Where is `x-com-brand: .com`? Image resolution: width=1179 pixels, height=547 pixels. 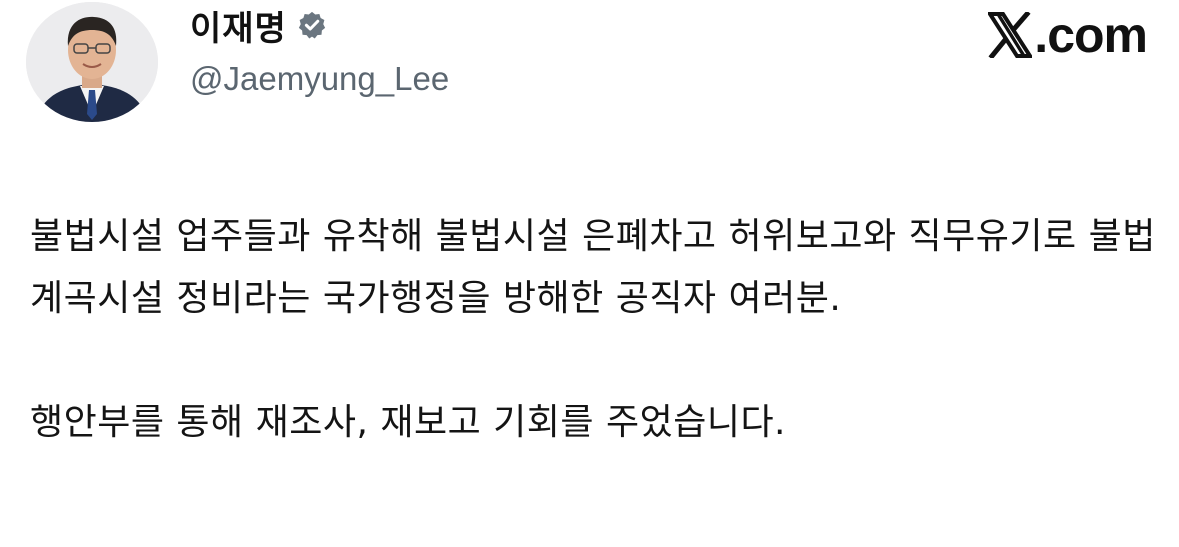 x-com-brand: .com is located at coordinates (1067, 35).